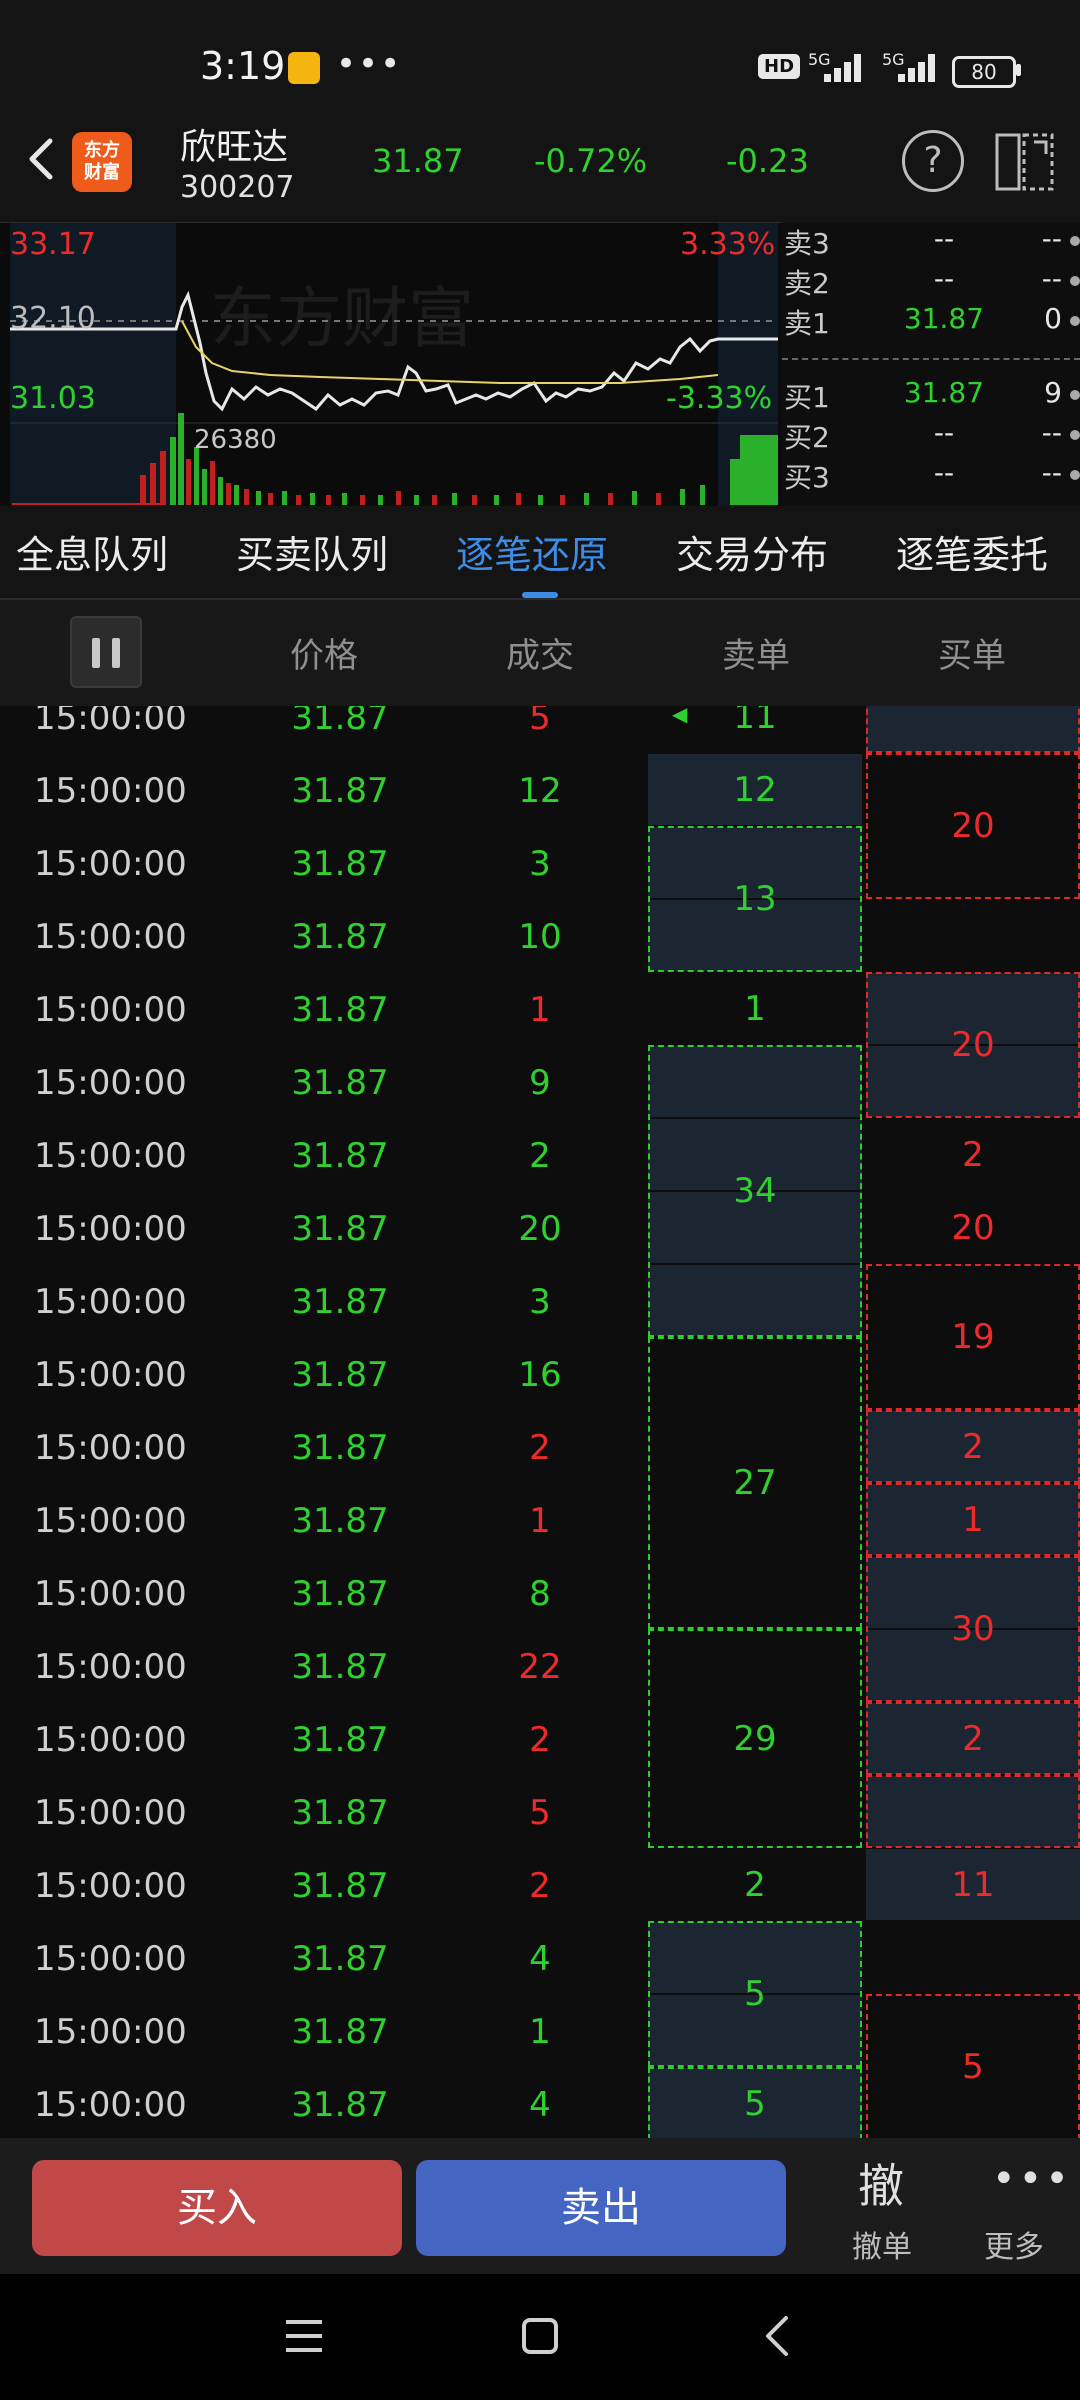 The width and height of the screenshot is (1080, 2400). What do you see at coordinates (42, 159) in the screenshot?
I see `back-icon` at bounding box center [42, 159].